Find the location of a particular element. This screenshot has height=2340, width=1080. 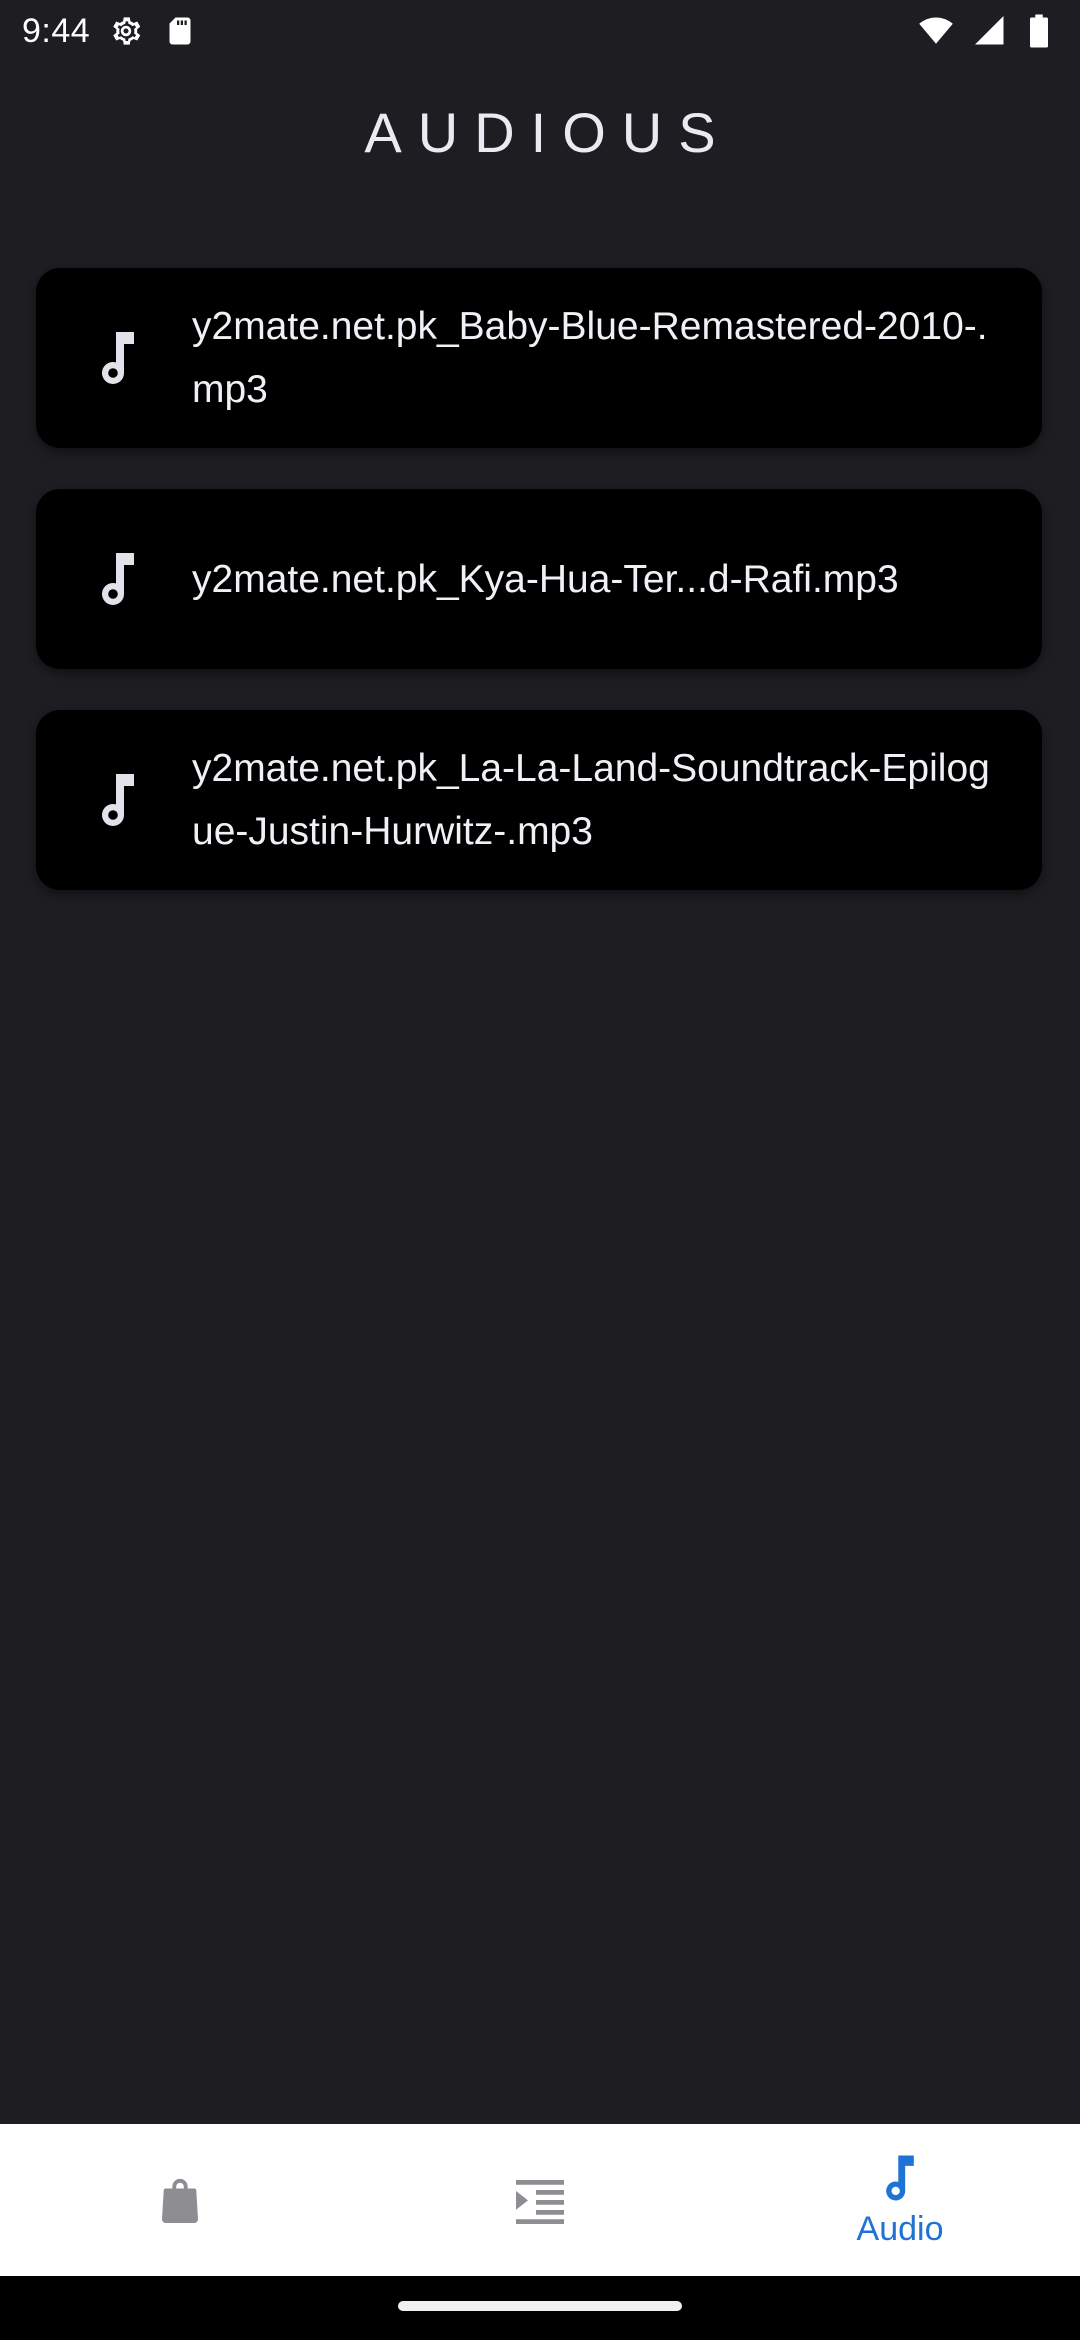

bottom-nav: Audio is located at coordinates (540, 2200).